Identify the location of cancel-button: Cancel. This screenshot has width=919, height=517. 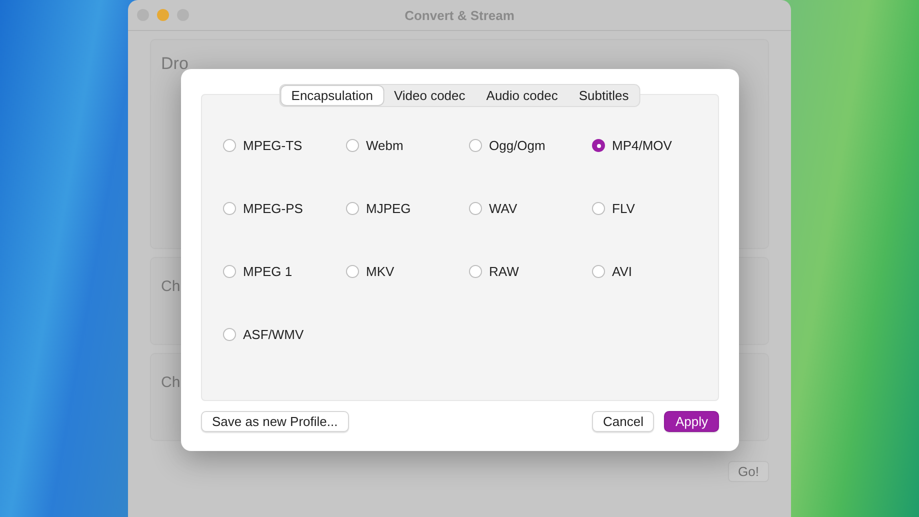
(623, 421).